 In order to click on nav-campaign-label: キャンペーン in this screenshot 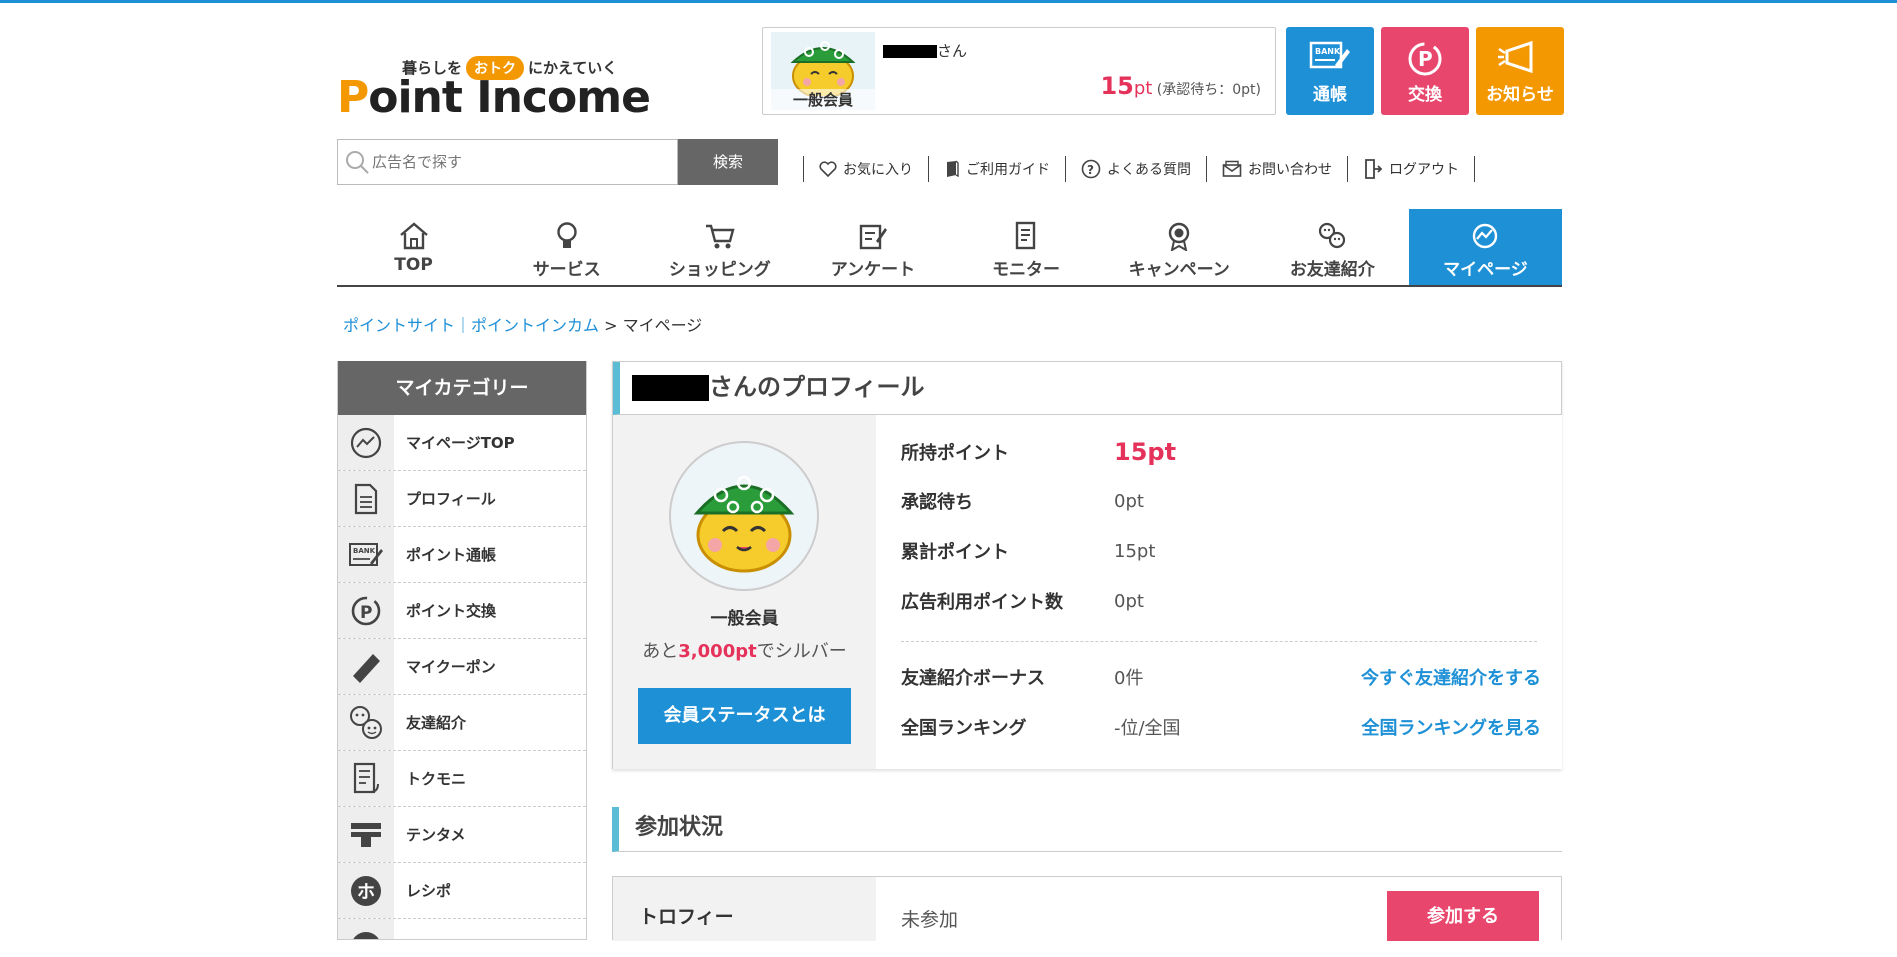, I will do `click(1179, 270)`.